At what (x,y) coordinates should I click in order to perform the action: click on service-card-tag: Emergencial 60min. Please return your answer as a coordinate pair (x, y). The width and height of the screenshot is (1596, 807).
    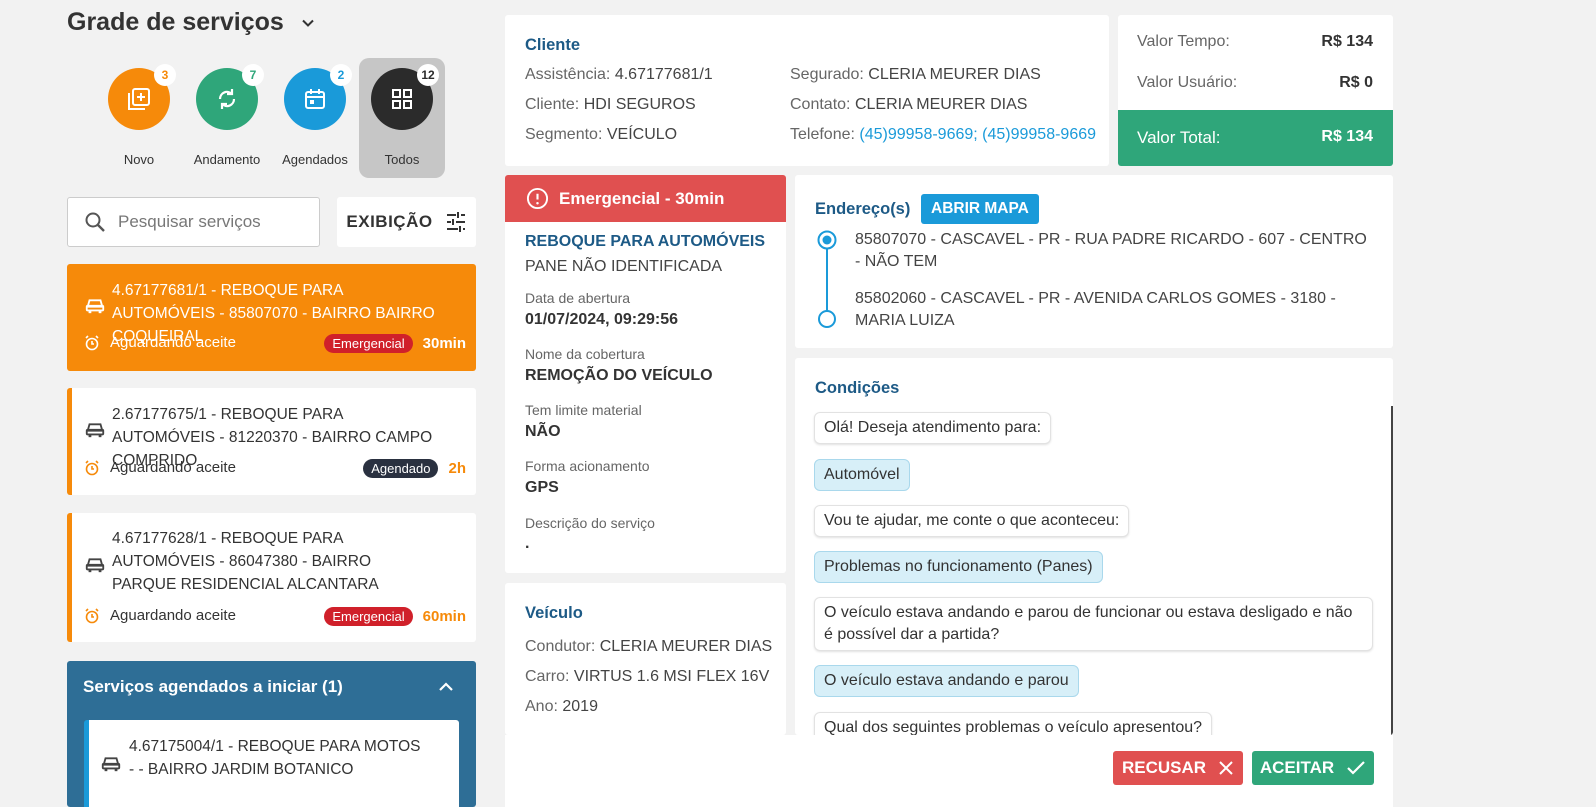
    Looking at the image, I should click on (395, 616).